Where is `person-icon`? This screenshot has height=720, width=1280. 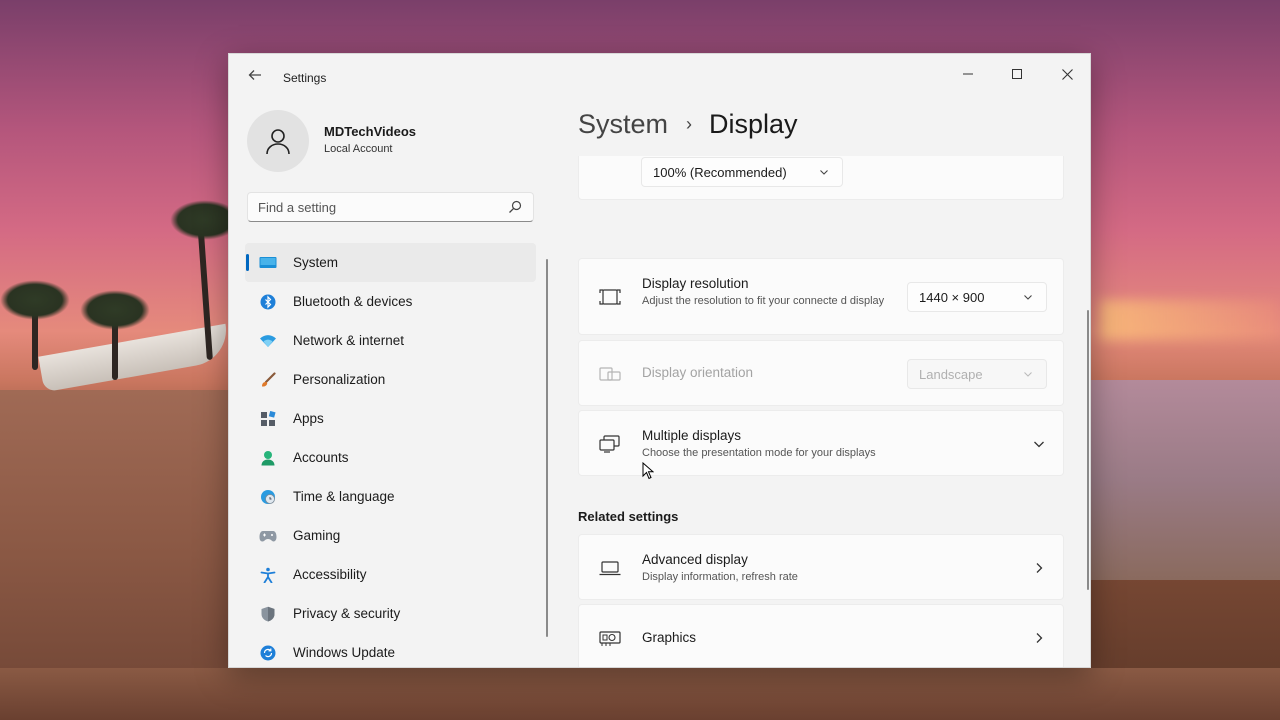
person-icon is located at coordinates (278, 142).